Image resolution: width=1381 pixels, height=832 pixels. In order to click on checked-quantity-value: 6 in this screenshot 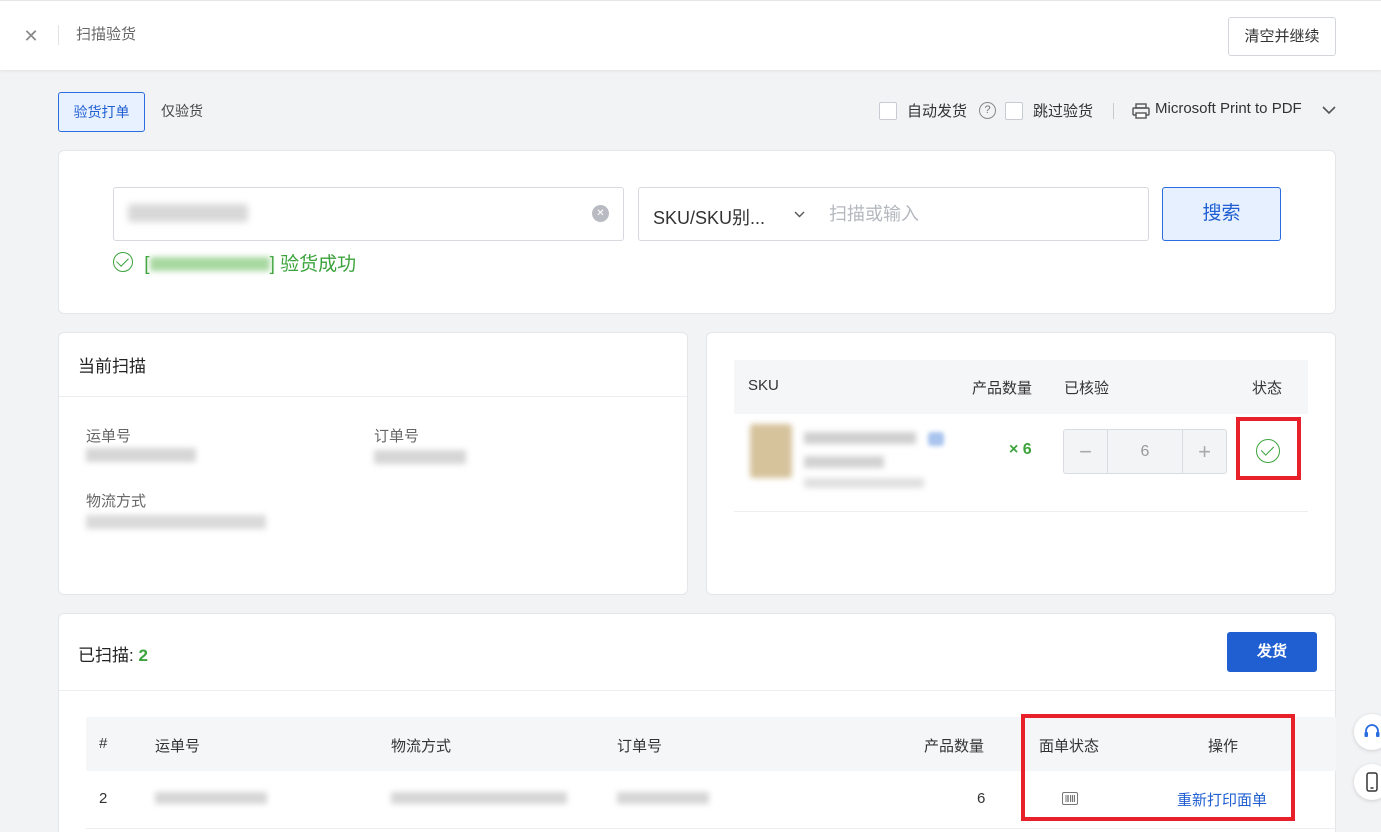, I will do `click(1145, 451)`.